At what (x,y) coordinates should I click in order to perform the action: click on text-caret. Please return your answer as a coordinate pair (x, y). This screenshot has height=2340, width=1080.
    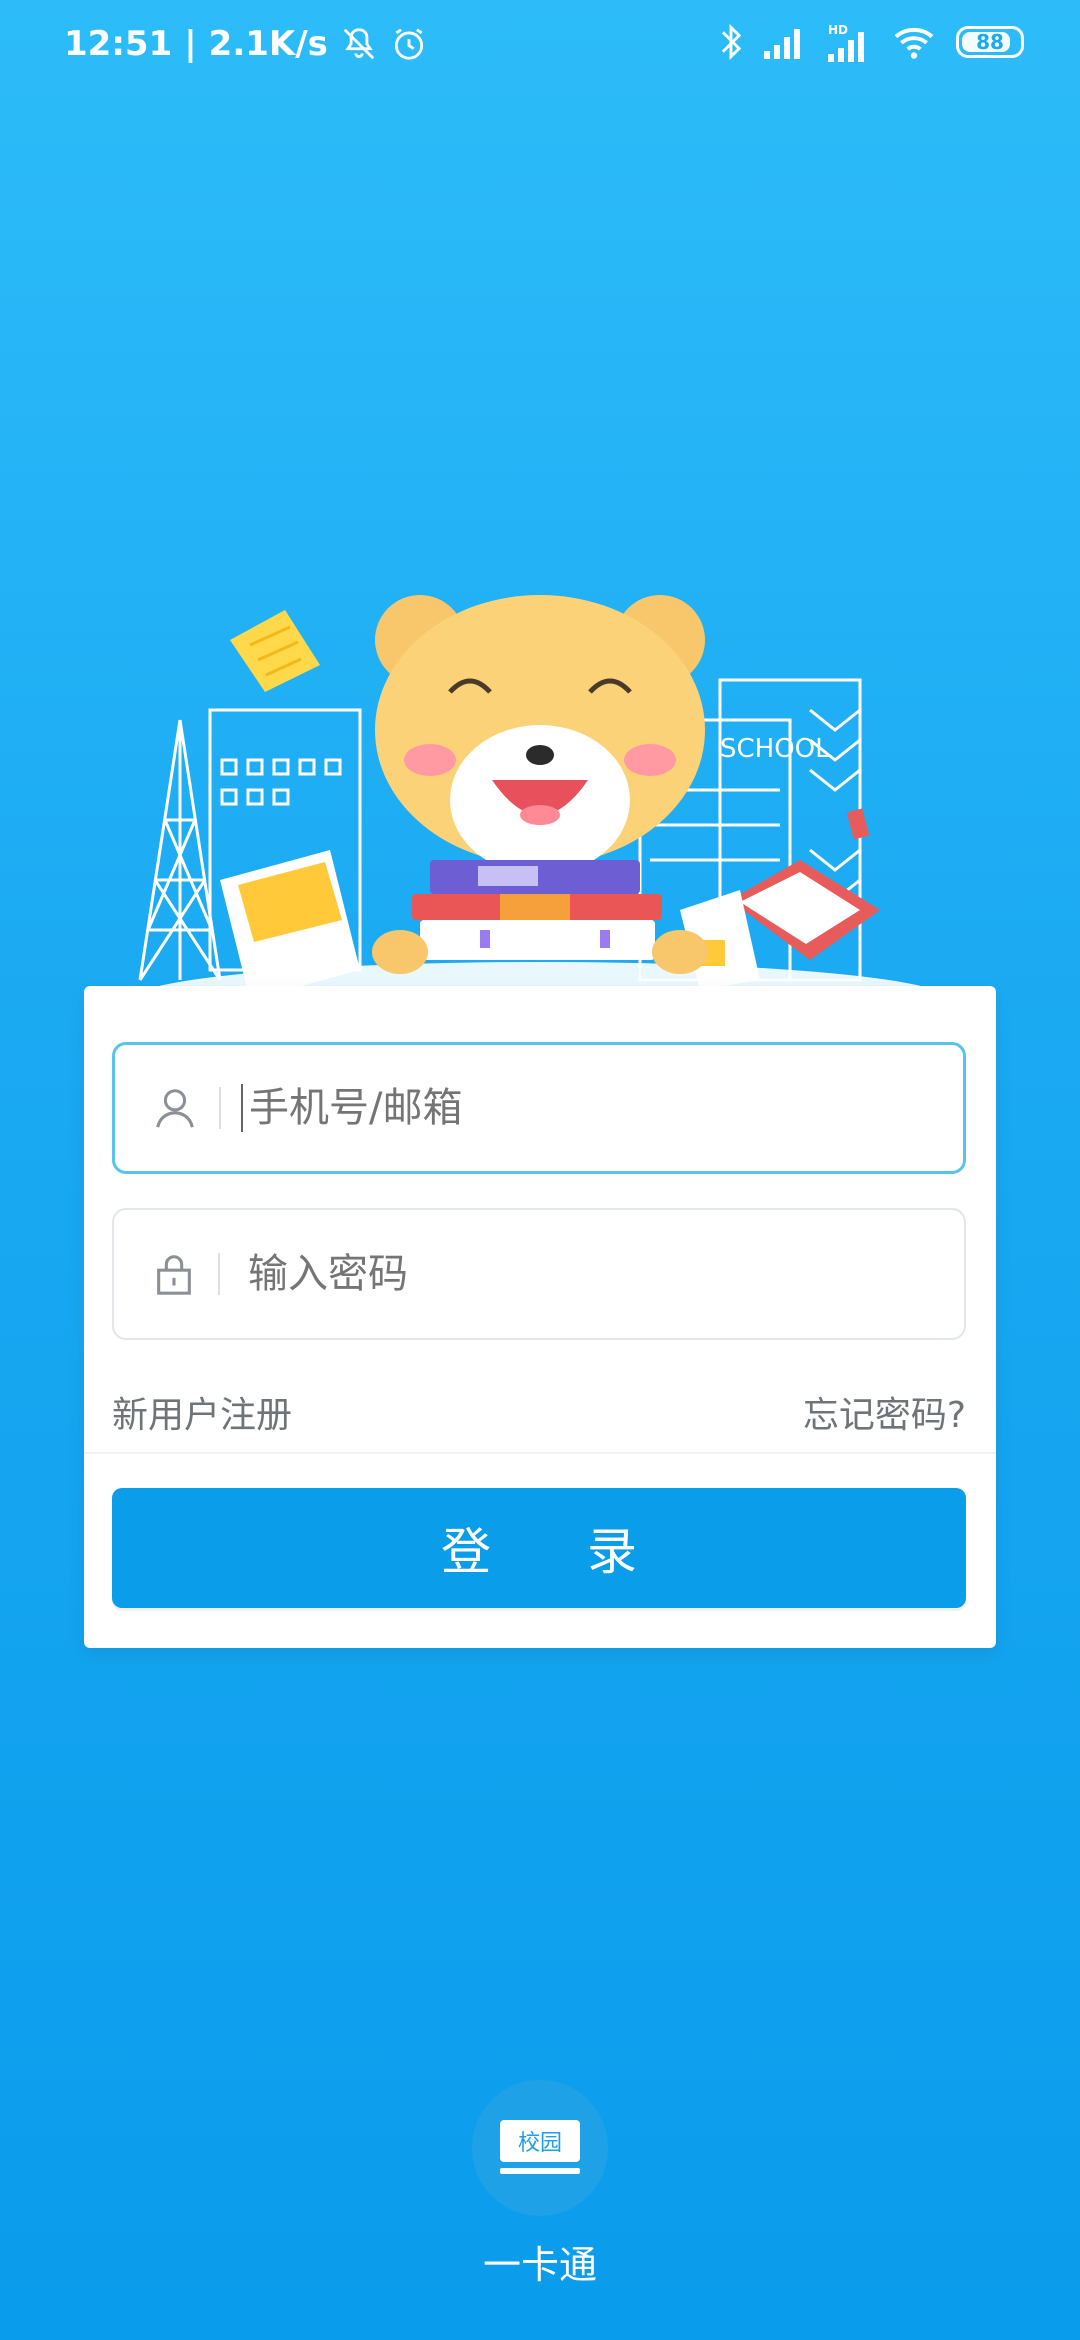
    Looking at the image, I should click on (242, 1108).